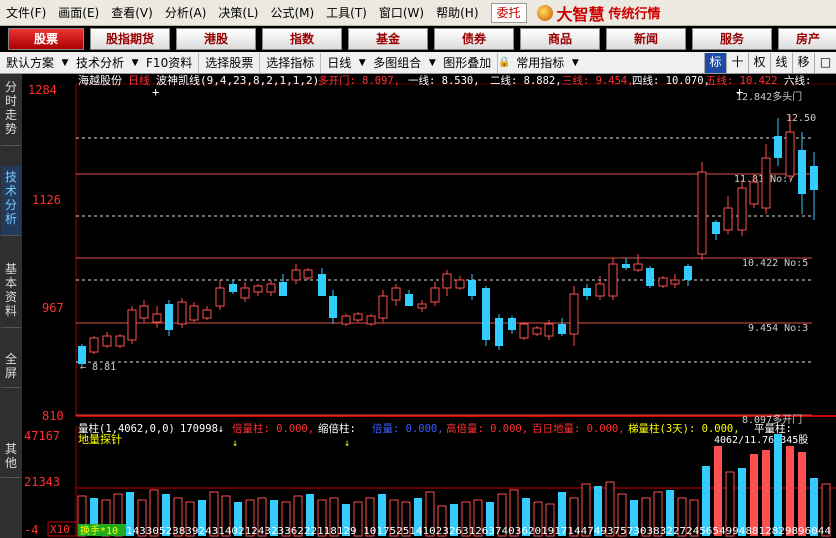 This screenshot has height=538, width=836. What do you see at coordinates (634, 14) in the screenshot?
I see `brand-subtitle: 传统行情` at bounding box center [634, 14].